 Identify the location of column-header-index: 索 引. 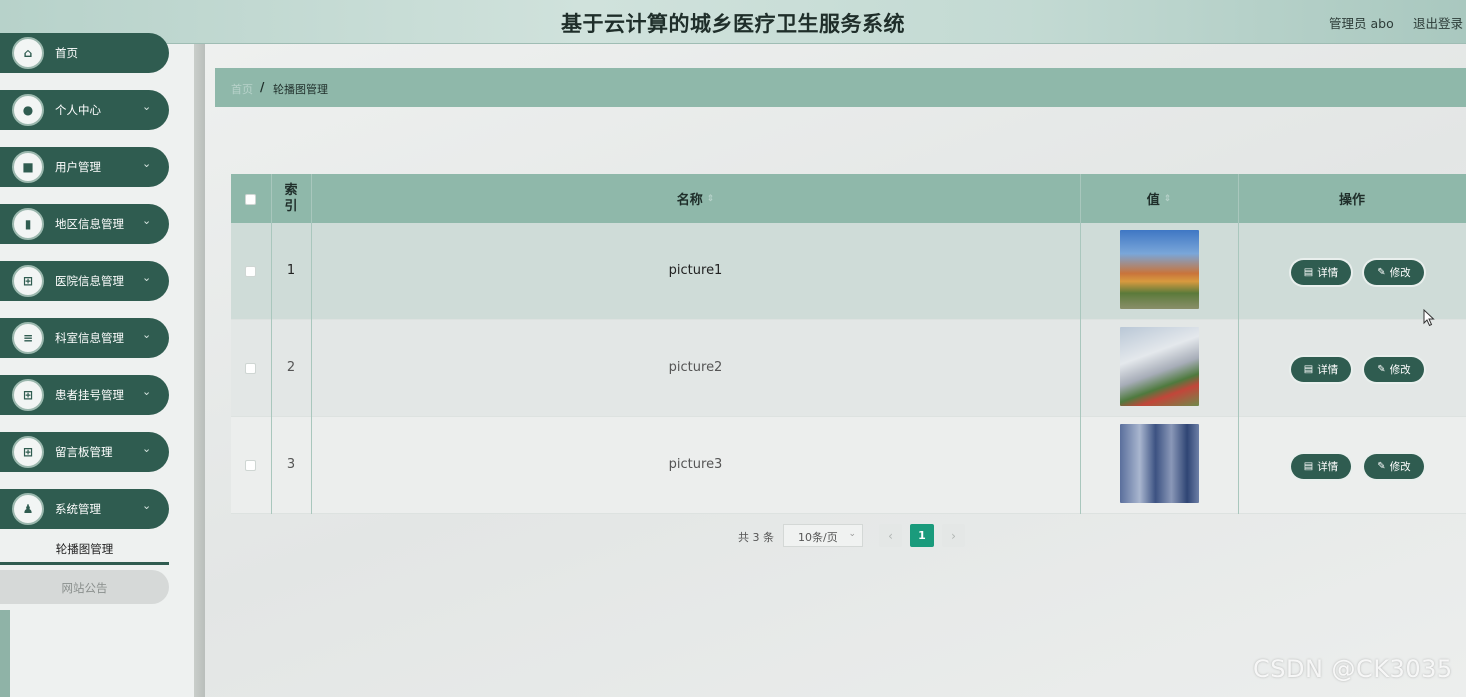
(291, 198).